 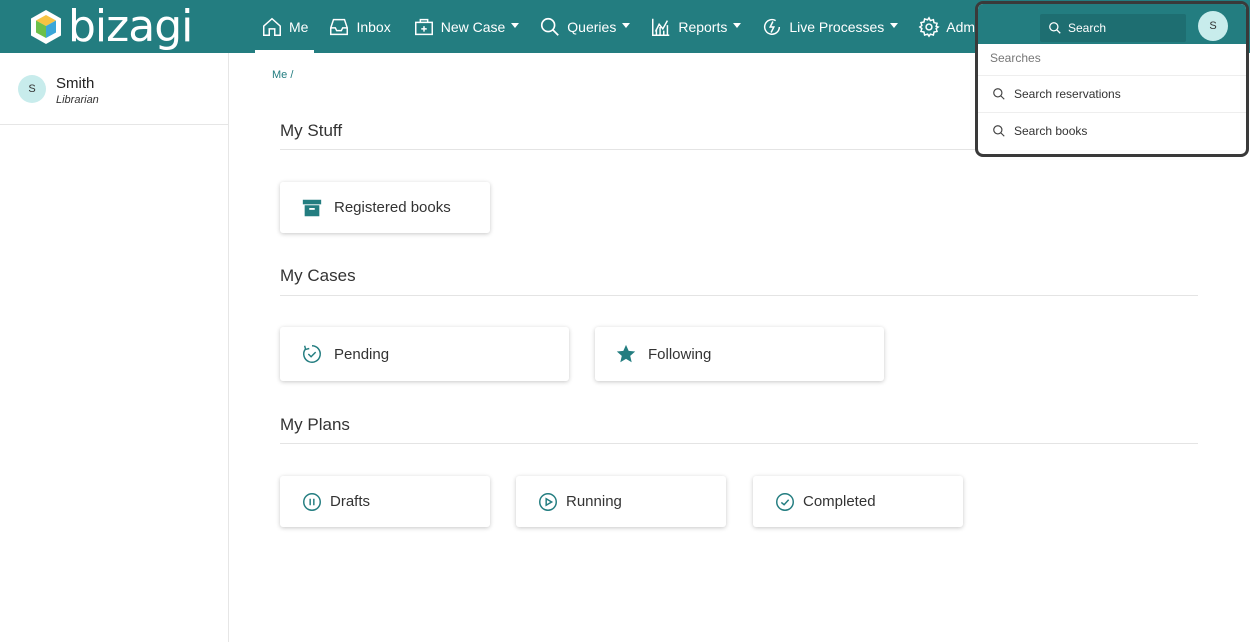 What do you see at coordinates (594, 501) in the screenshot?
I see `card-label: Running` at bounding box center [594, 501].